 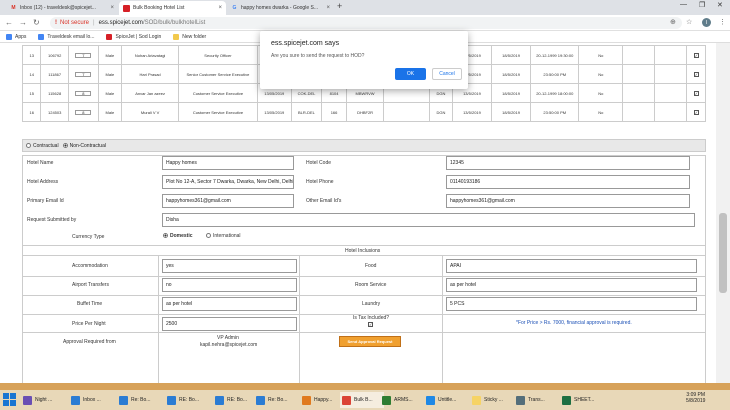 I want to click on close-window-icon: ✕, so click(x=720, y=5).